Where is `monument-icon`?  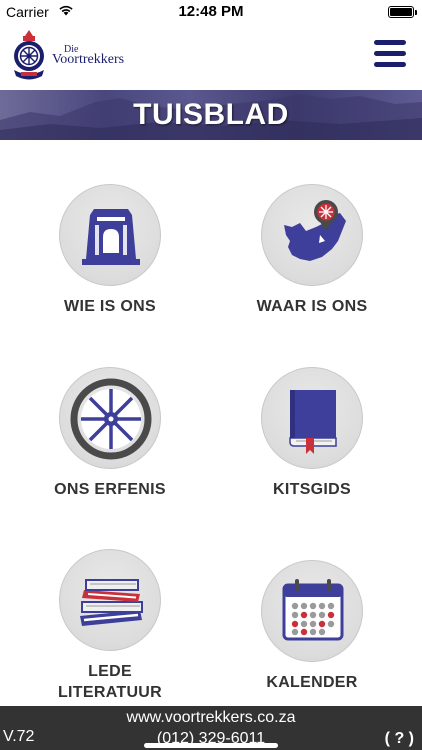
monument-icon is located at coordinates (111, 237).